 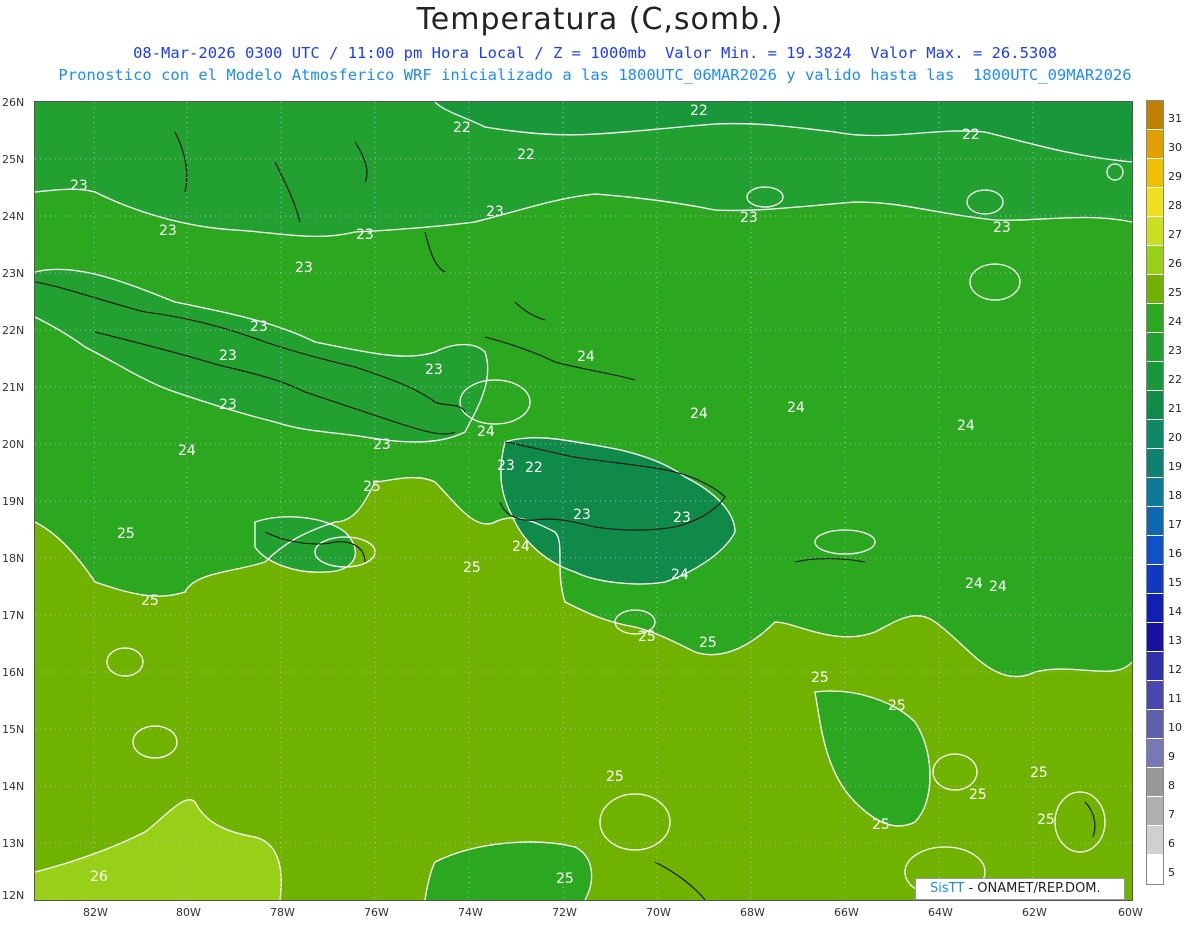 What do you see at coordinates (13, 102) in the screenshot?
I see `lat-label: 26N` at bounding box center [13, 102].